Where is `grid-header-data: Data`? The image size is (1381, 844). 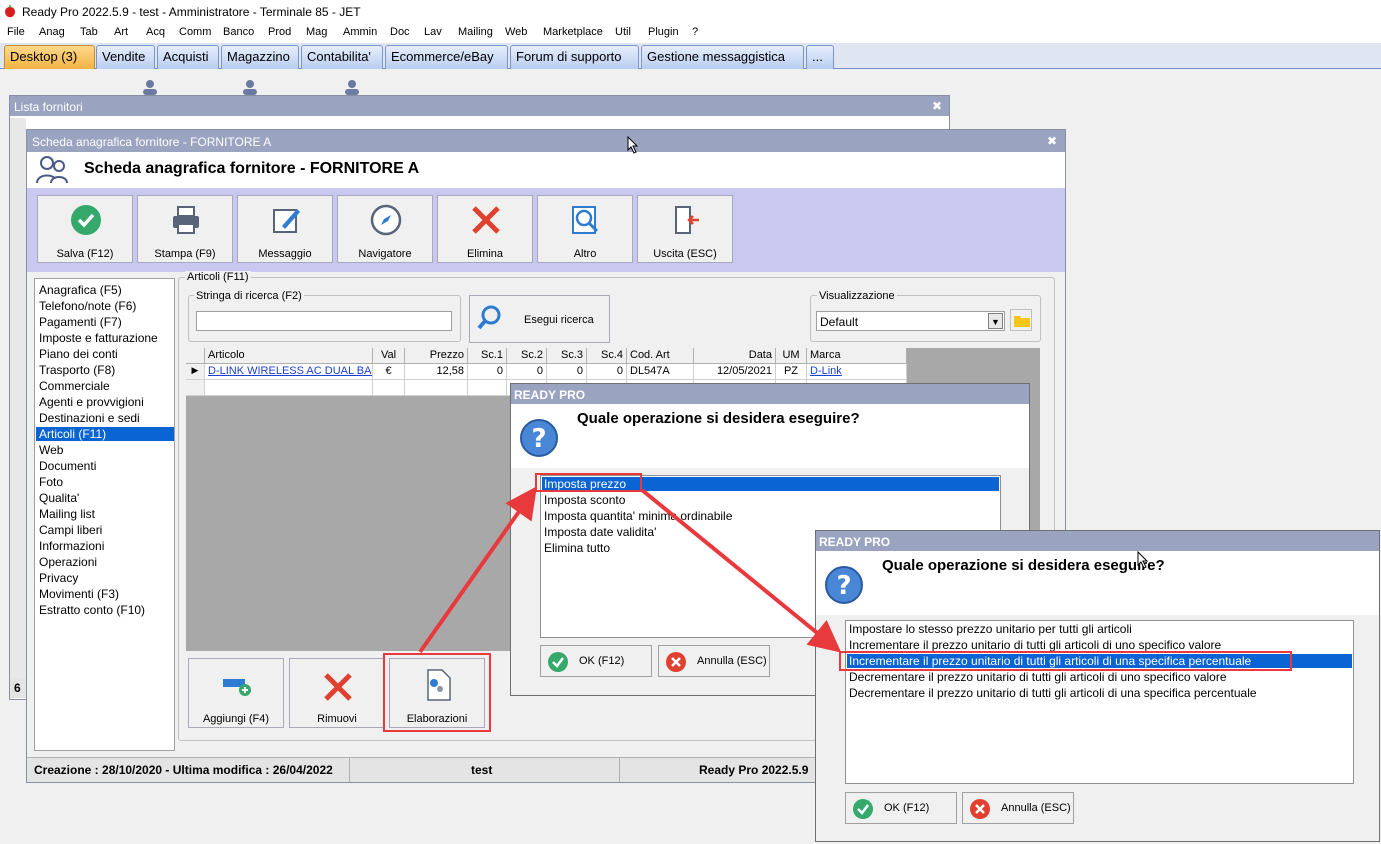 grid-header-data: Data is located at coordinates (735, 356).